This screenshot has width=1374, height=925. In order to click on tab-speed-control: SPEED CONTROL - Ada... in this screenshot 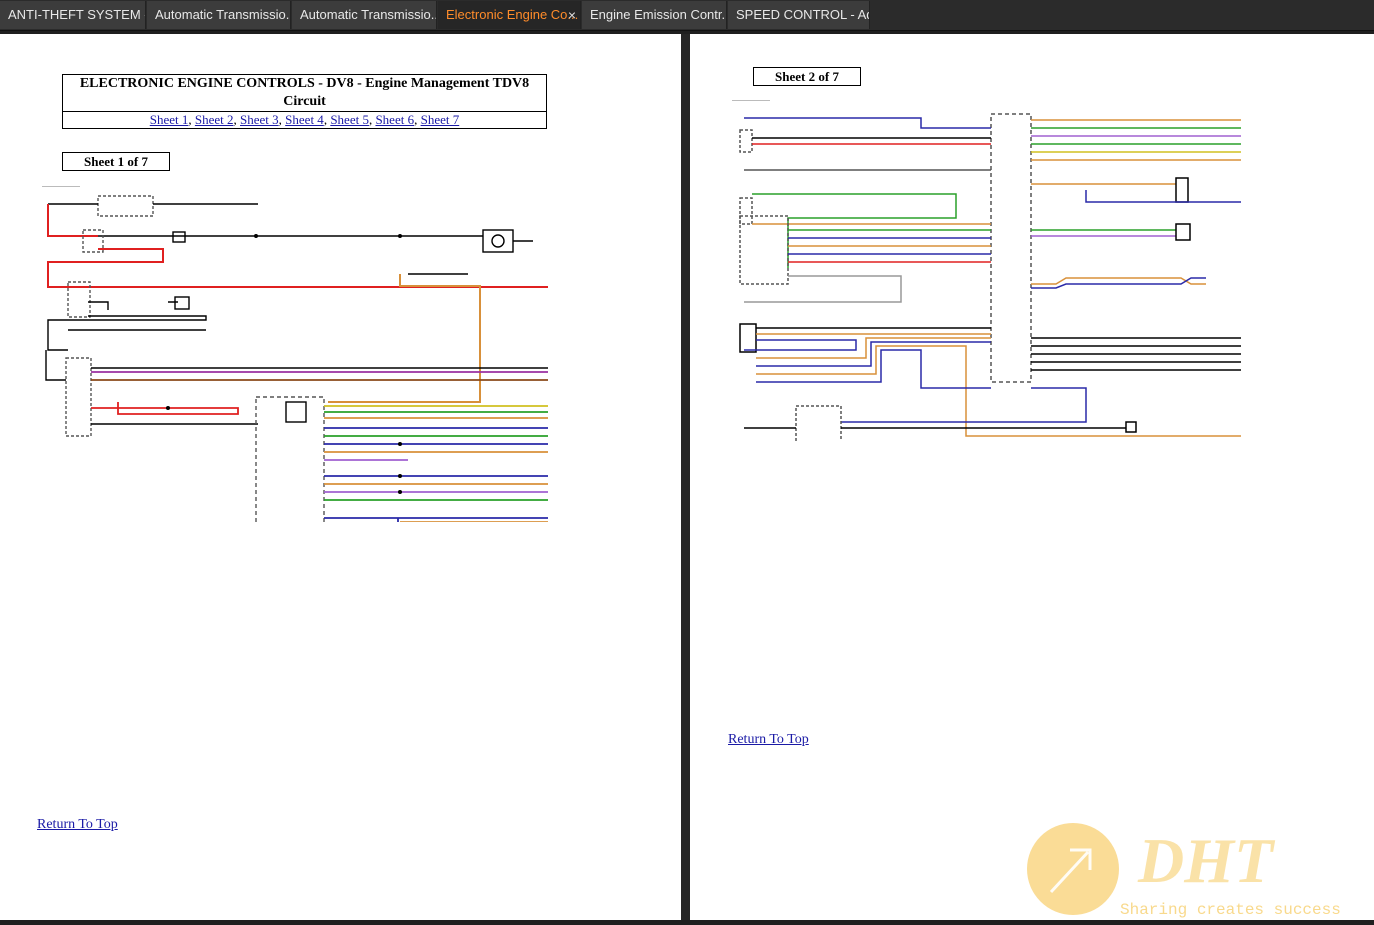, I will do `click(799, 15)`.